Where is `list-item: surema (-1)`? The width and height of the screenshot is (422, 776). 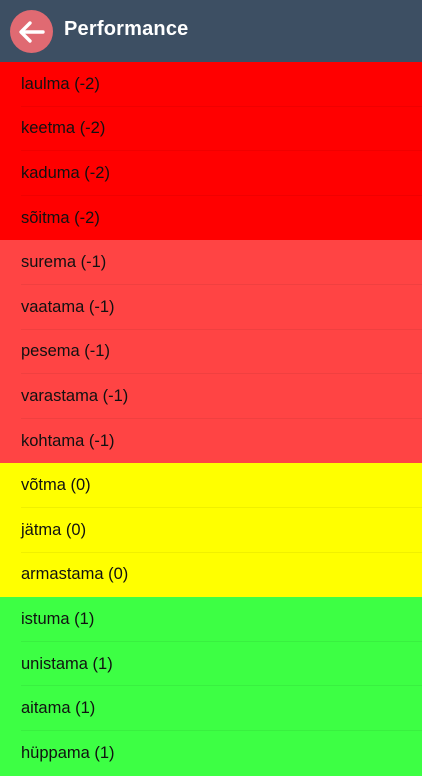
list-item: surema (-1) is located at coordinates (211, 262).